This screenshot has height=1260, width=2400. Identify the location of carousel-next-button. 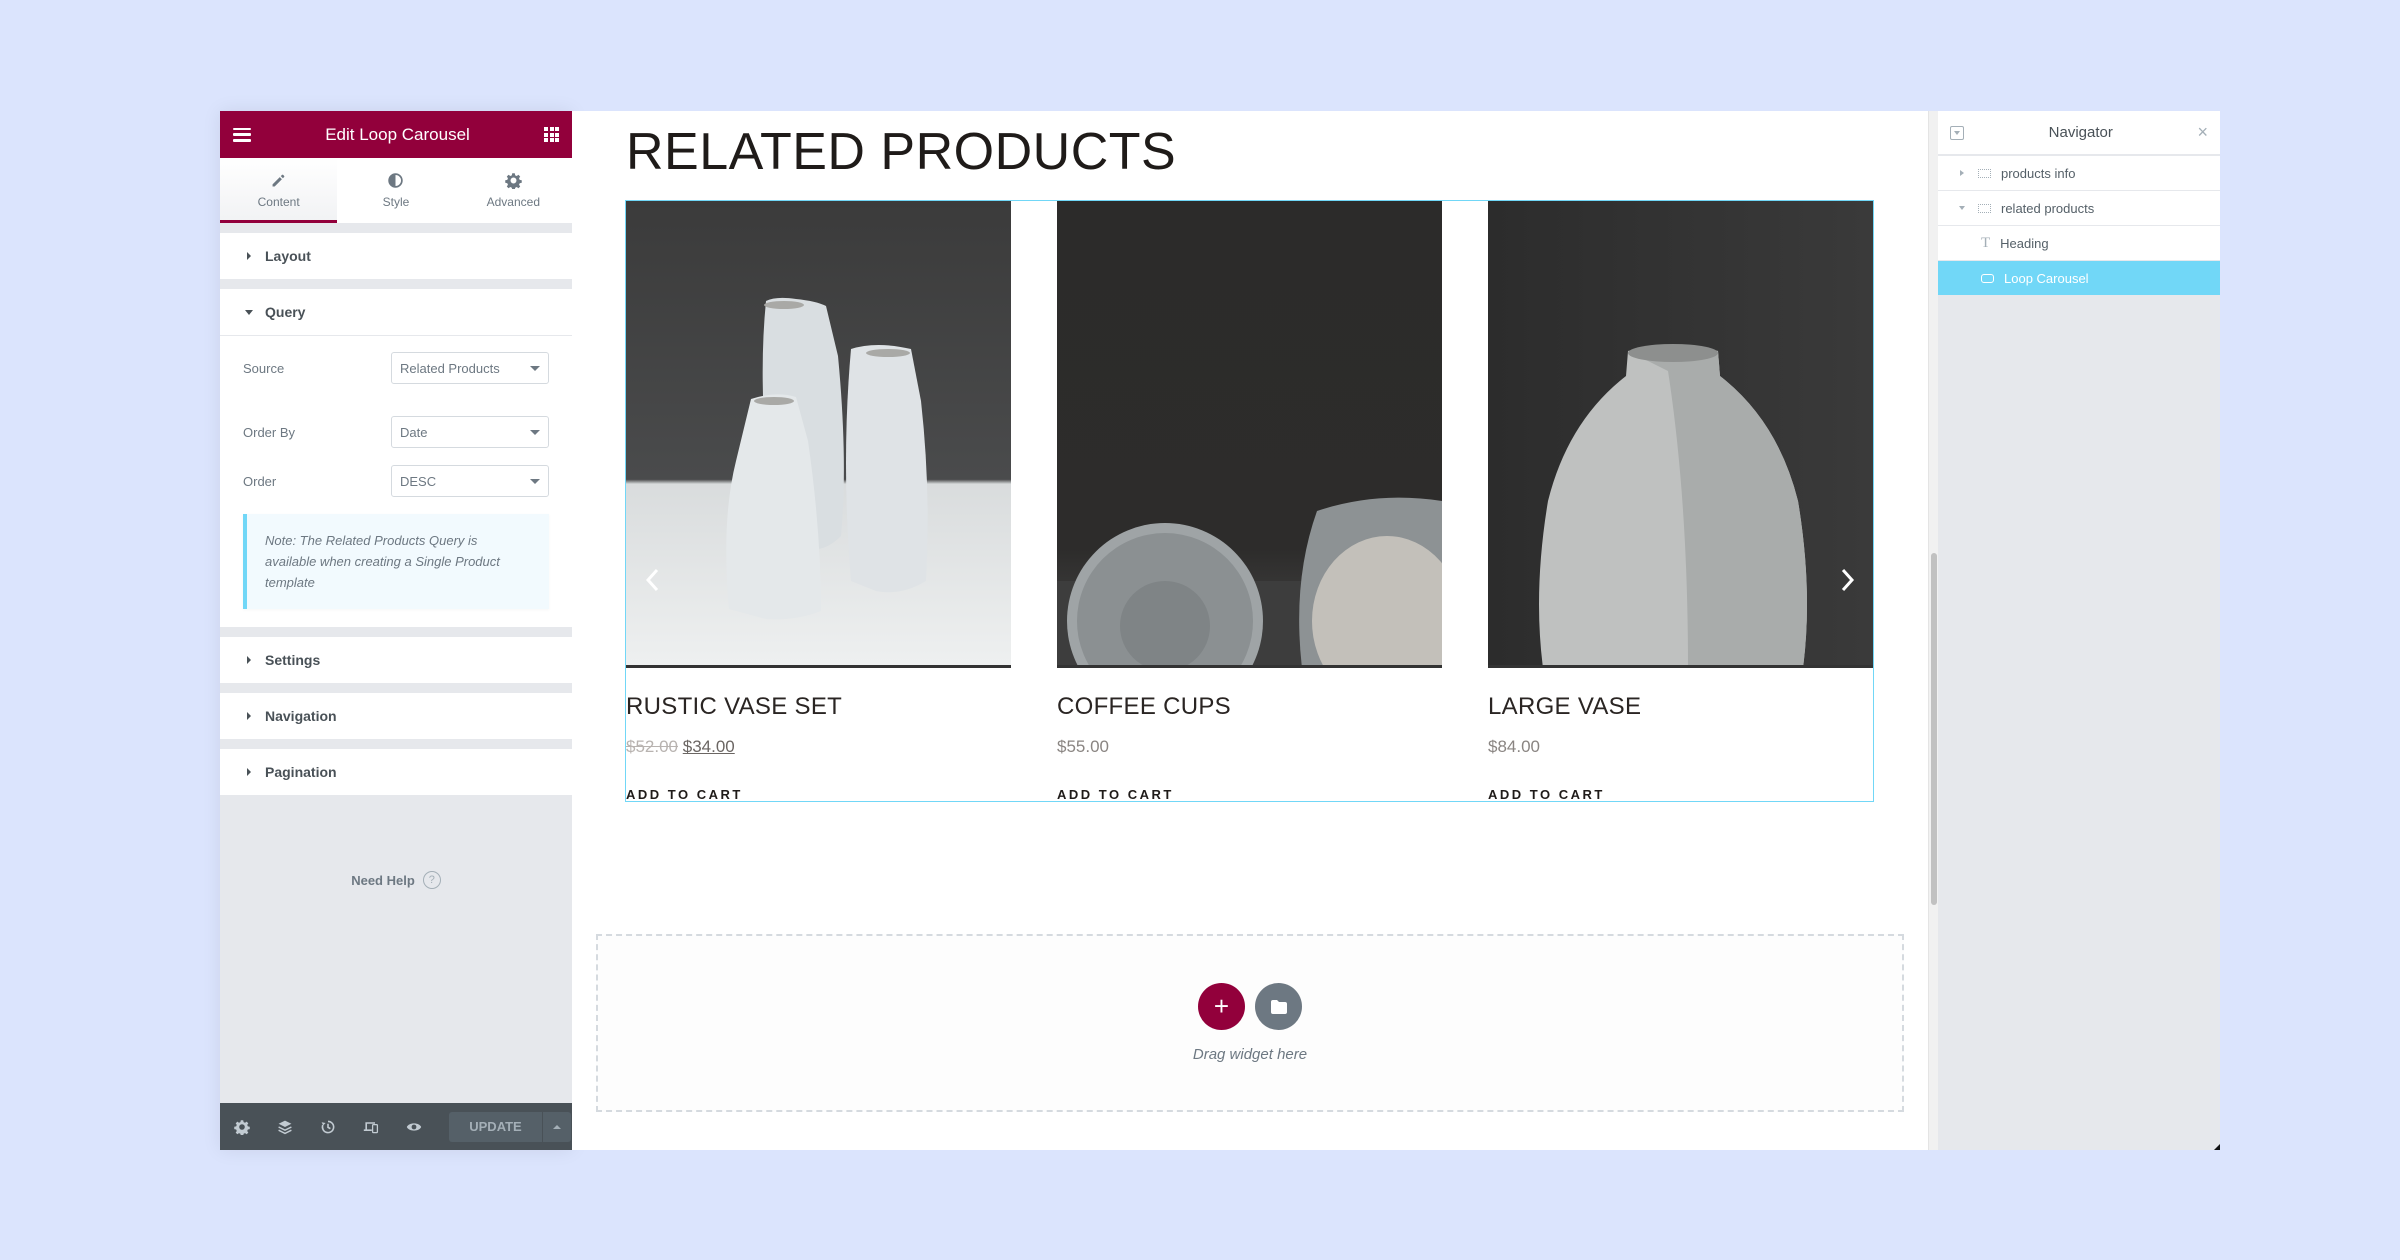
(1848, 580).